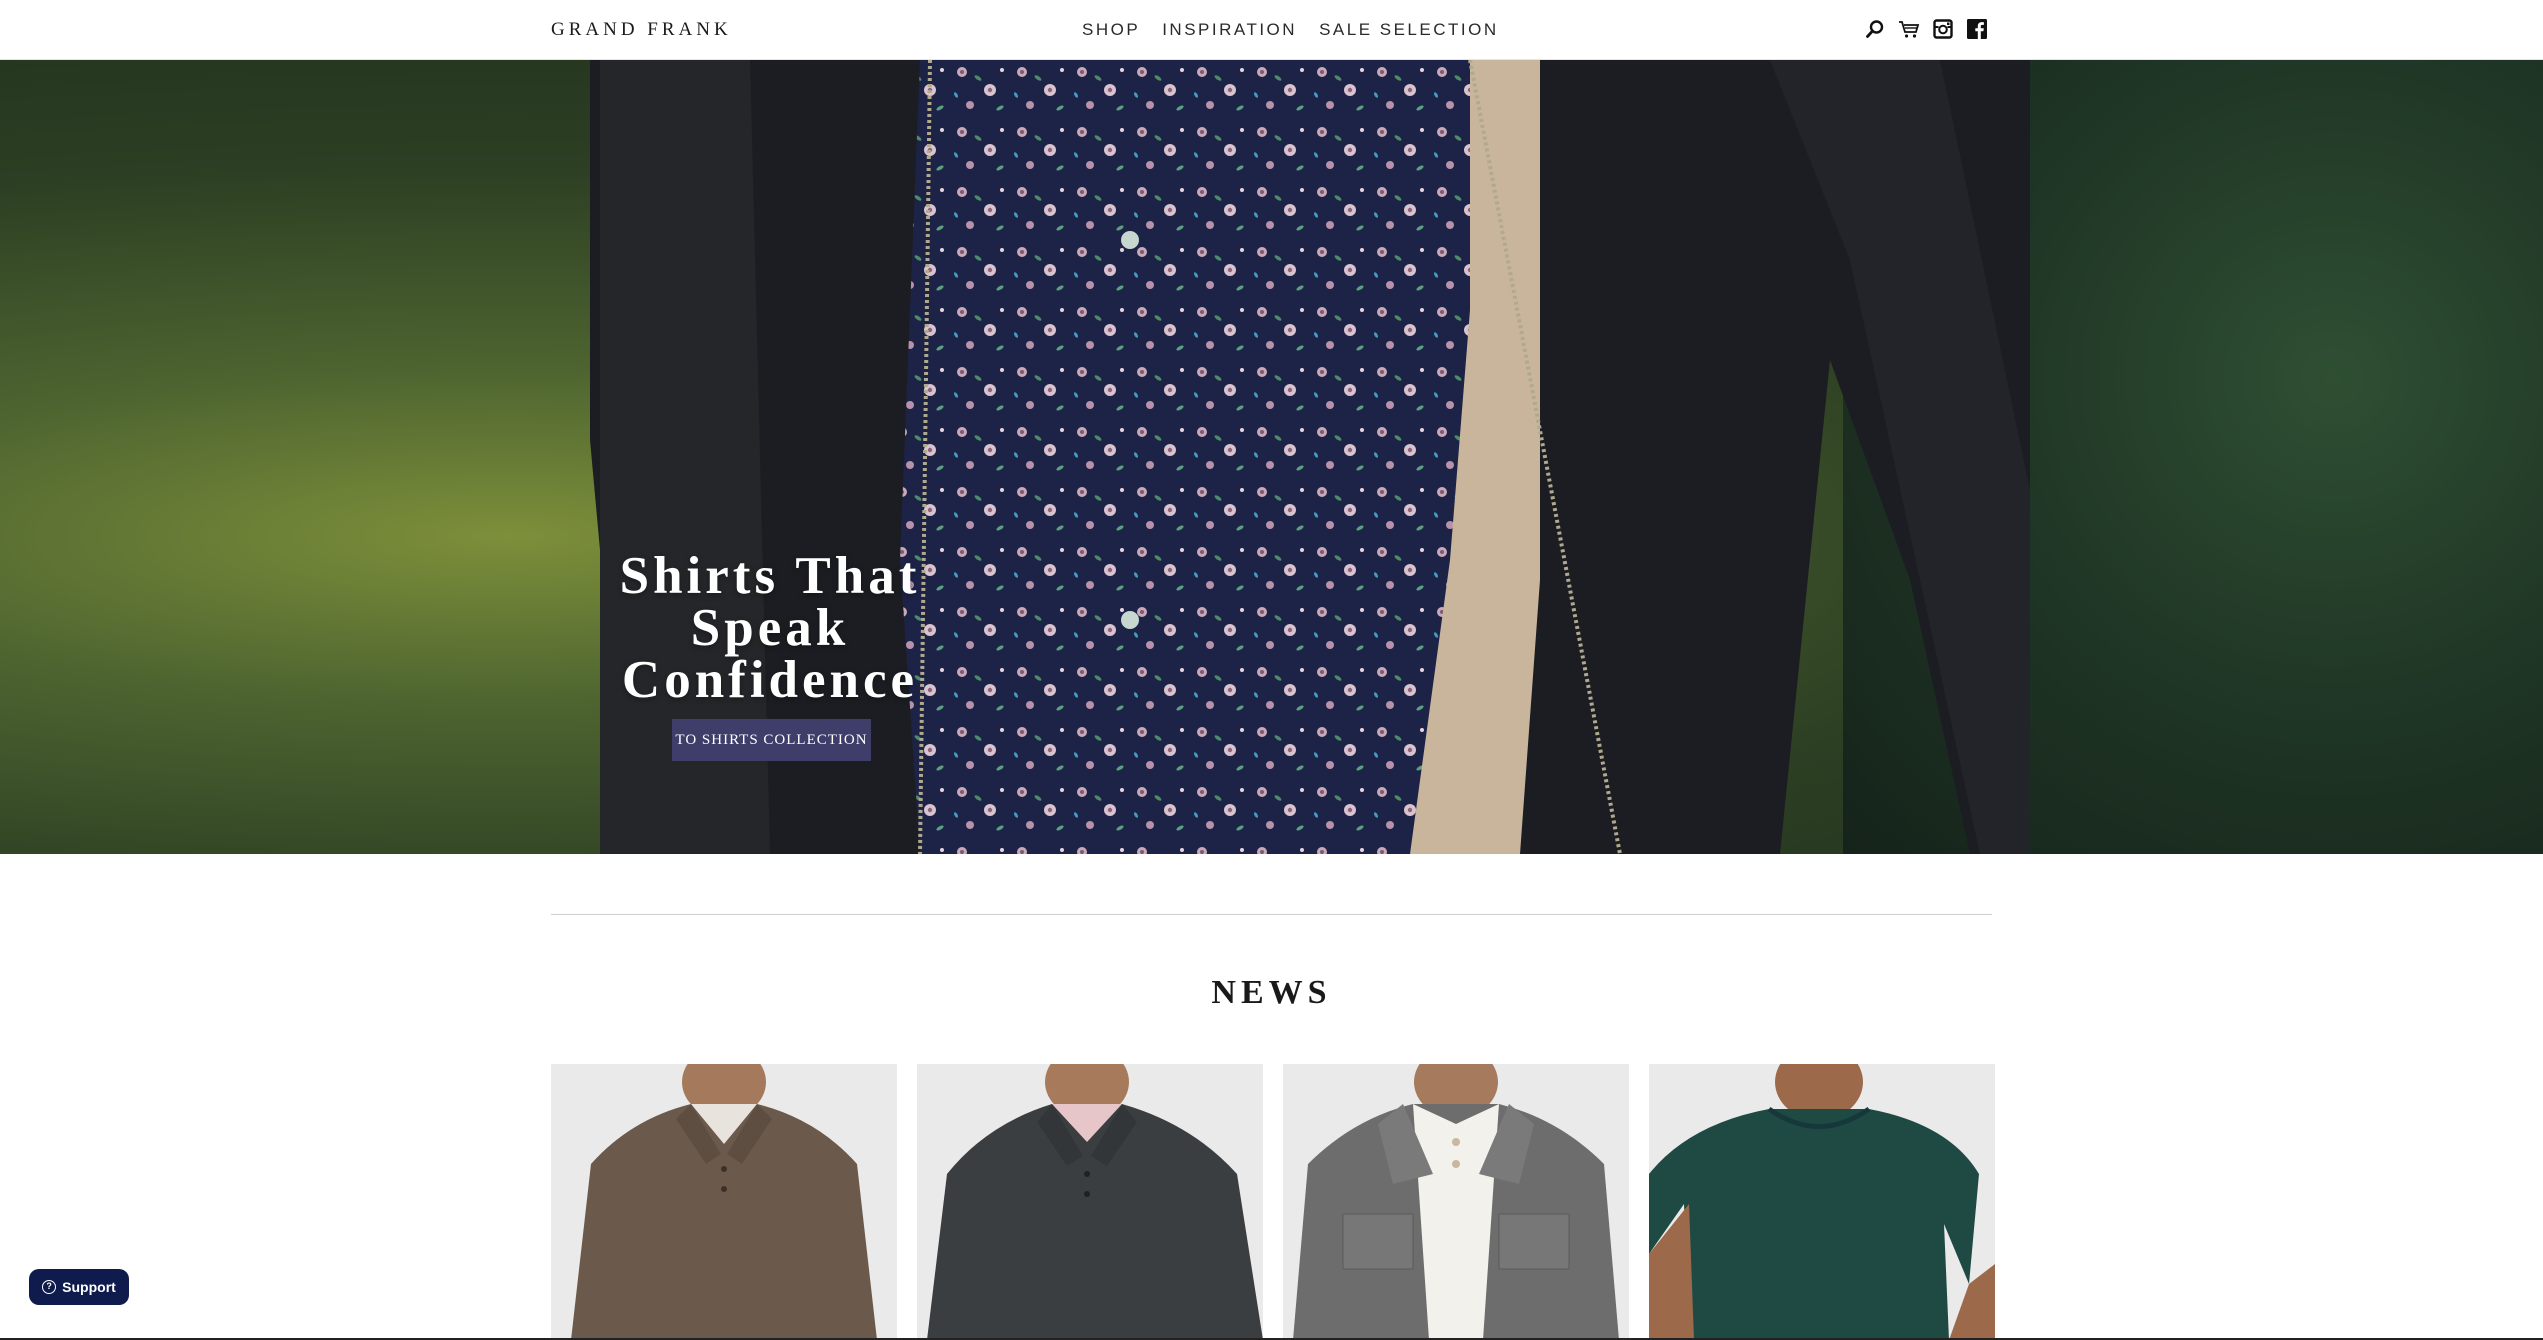 The height and width of the screenshot is (1340, 2543). What do you see at coordinates (1926, 29) in the screenshot?
I see `header-icons` at bounding box center [1926, 29].